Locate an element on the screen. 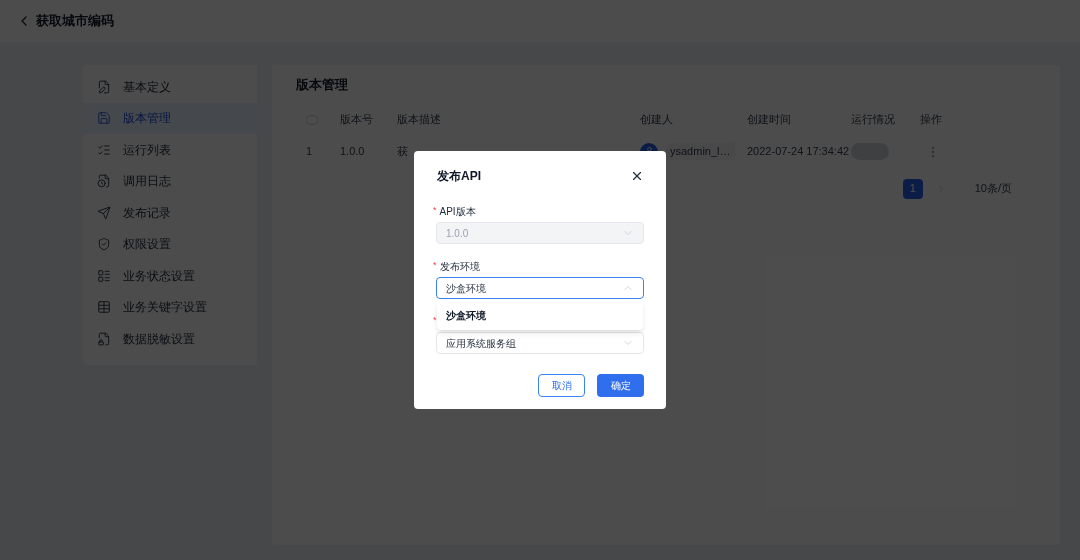  dialog-title: 发布API is located at coordinates (459, 176).